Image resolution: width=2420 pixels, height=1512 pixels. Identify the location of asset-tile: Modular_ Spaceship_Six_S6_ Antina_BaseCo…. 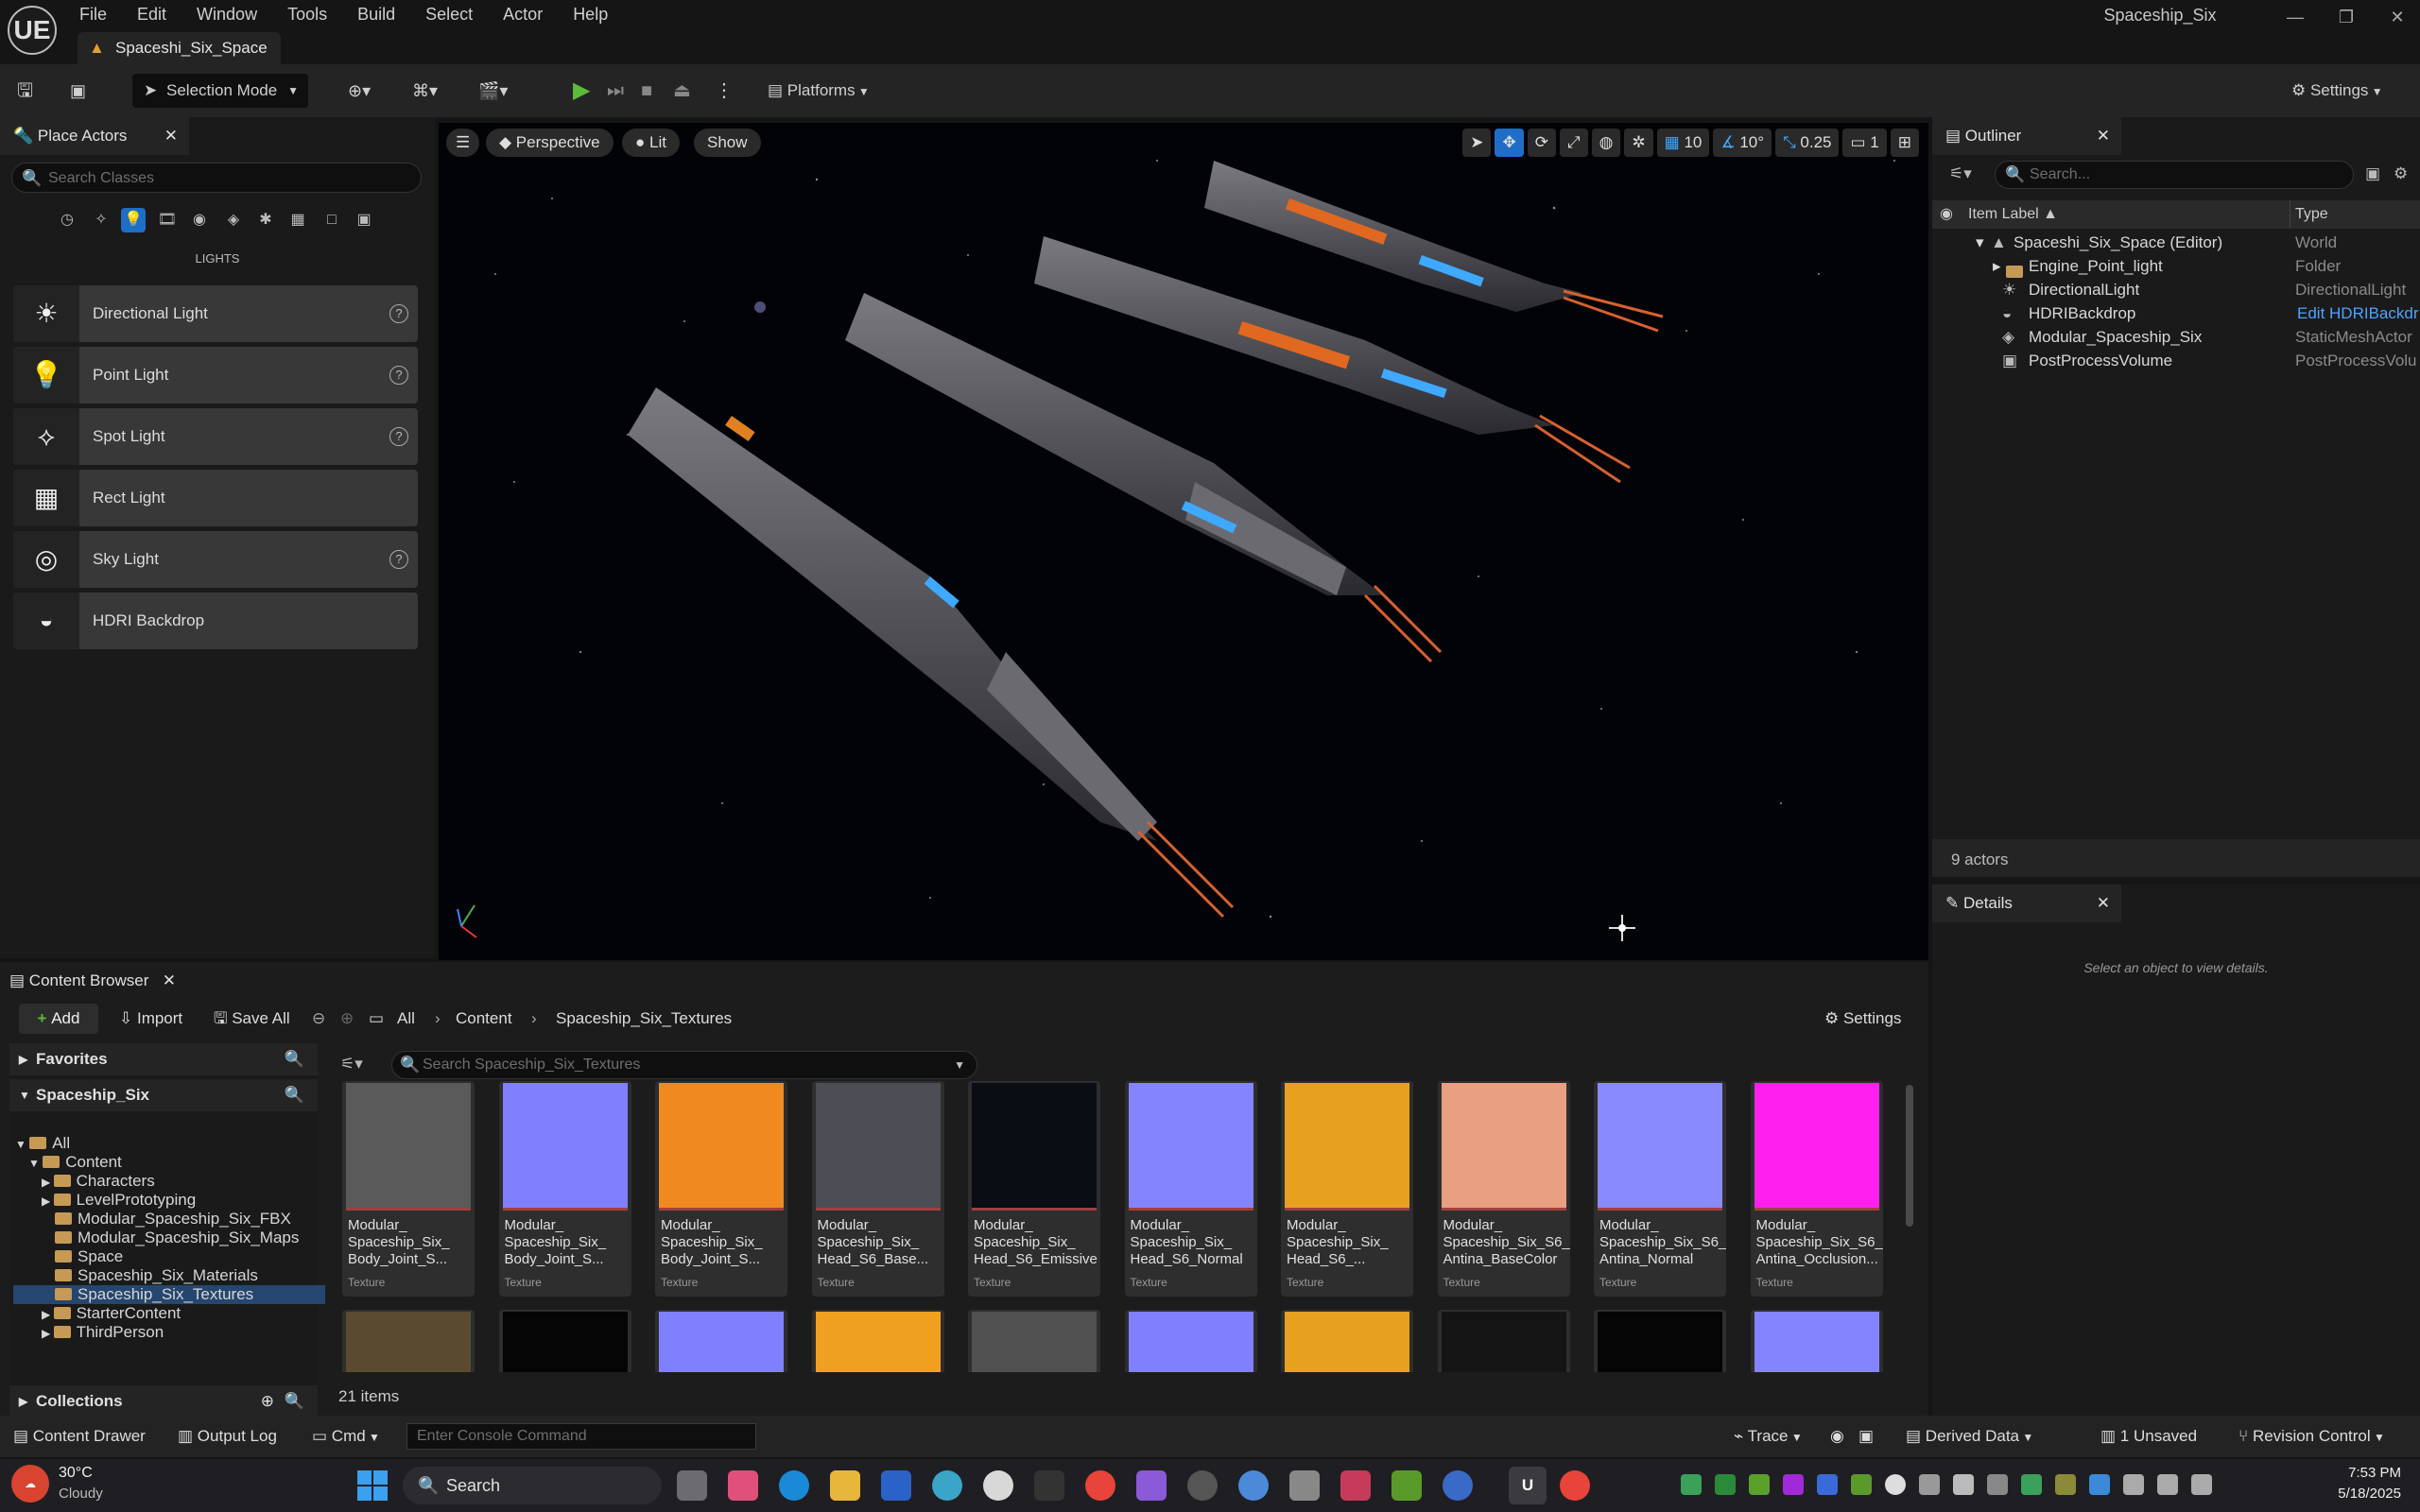
(1503, 1189).